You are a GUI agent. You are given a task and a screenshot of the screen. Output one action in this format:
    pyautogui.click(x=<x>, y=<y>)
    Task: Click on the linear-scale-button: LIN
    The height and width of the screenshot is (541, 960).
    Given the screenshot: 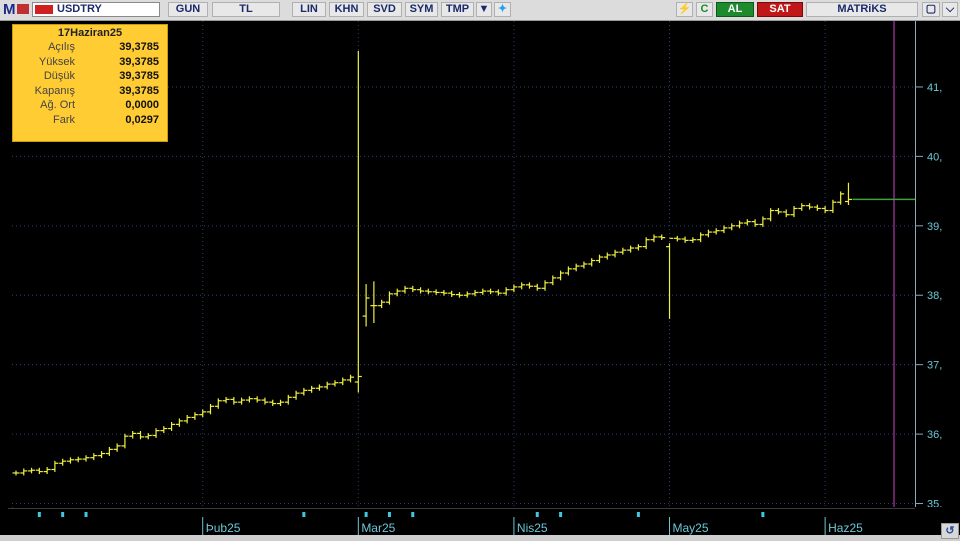 What is the action you would take?
    pyautogui.click(x=309, y=9)
    